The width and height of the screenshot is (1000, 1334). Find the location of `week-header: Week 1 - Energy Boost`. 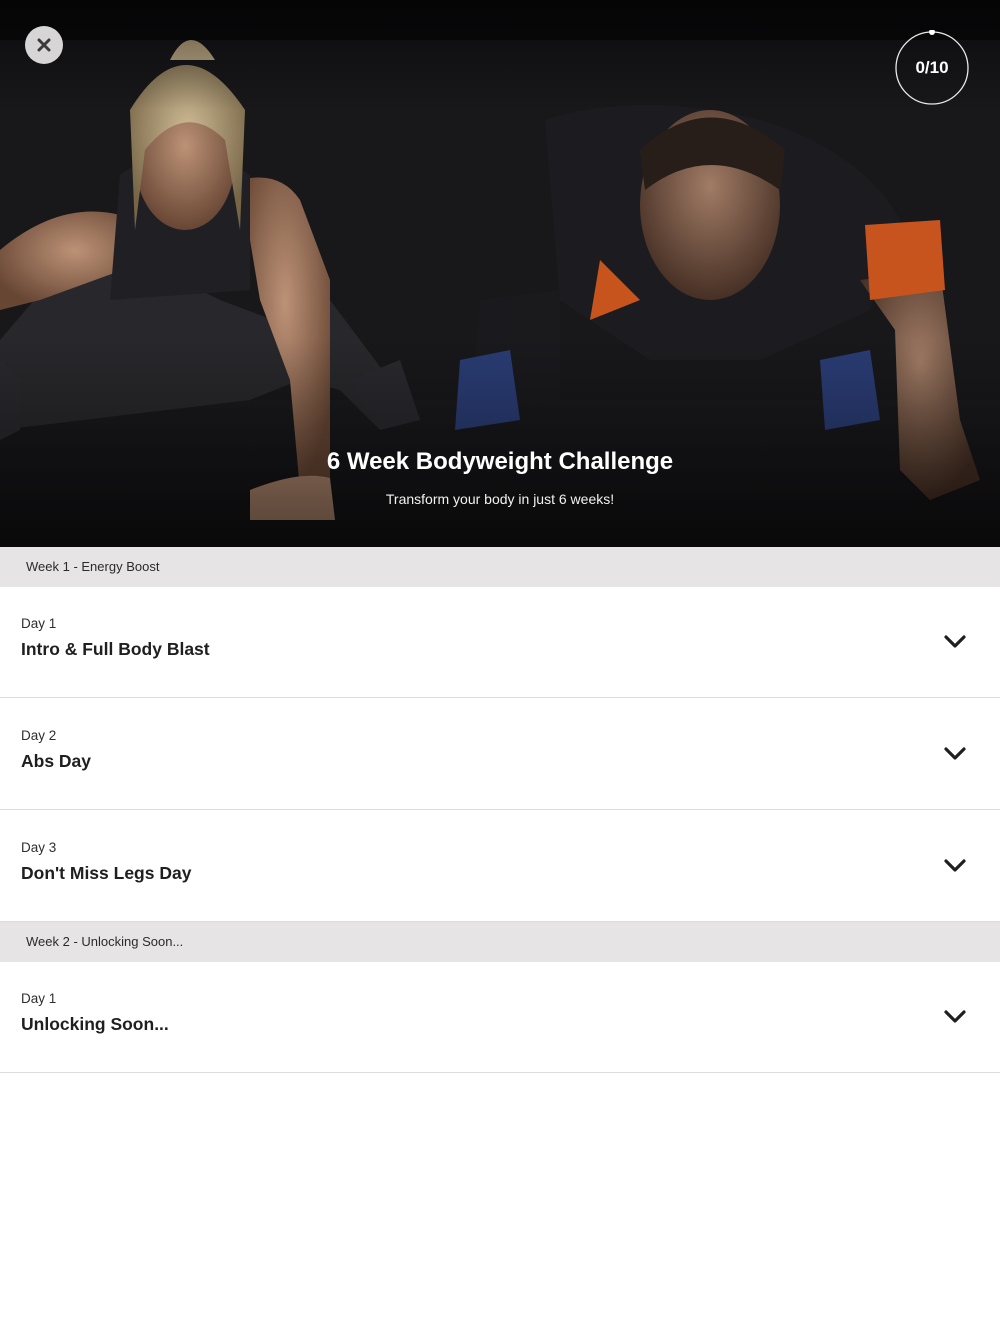

week-header: Week 1 - Energy Boost is located at coordinates (500, 567).